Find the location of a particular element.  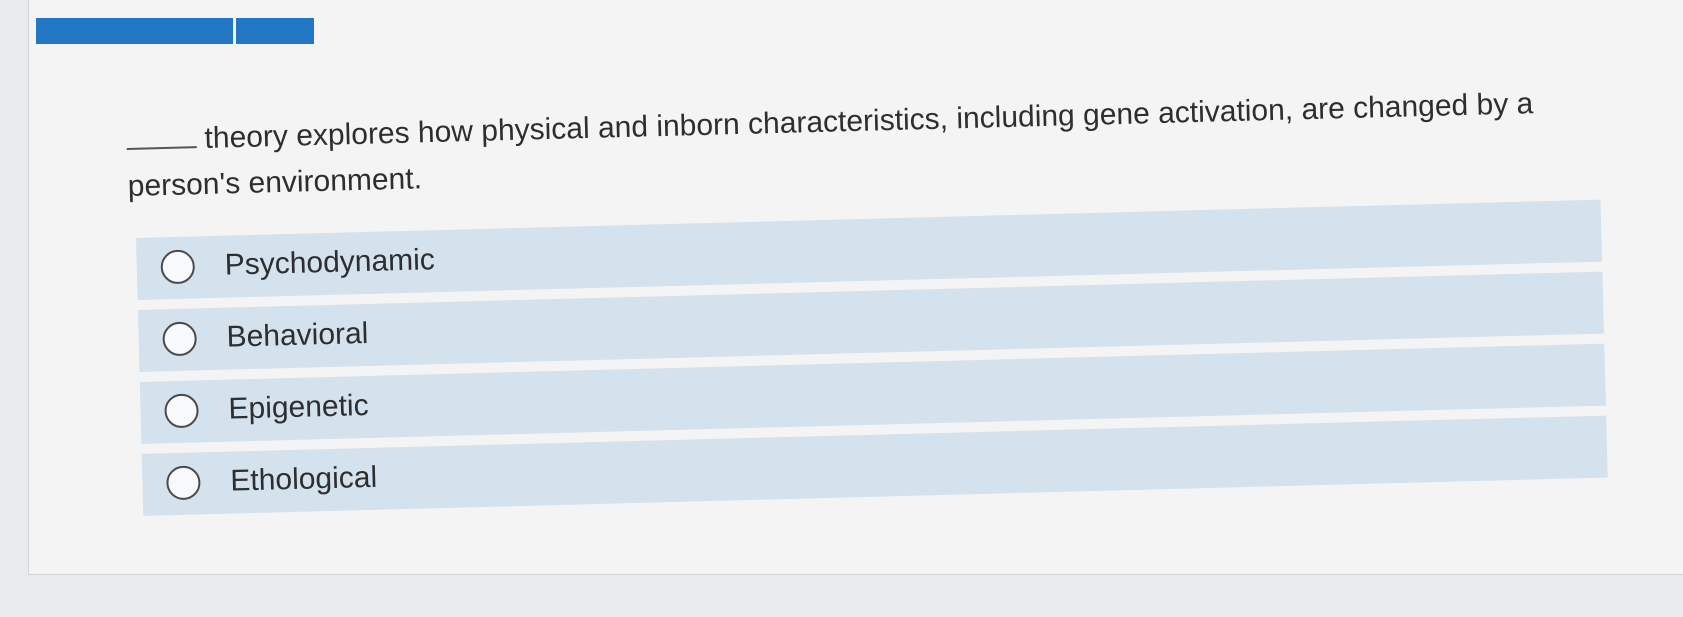

answer-blank is located at coordinates (161, 135).